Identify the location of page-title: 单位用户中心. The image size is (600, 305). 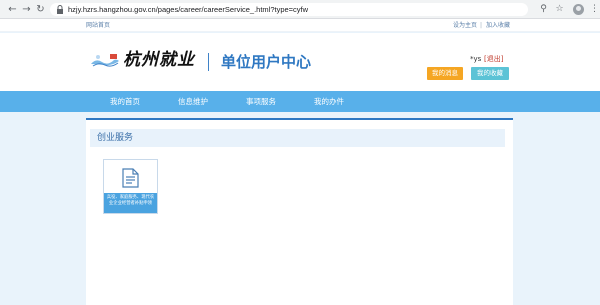
(266, 62).